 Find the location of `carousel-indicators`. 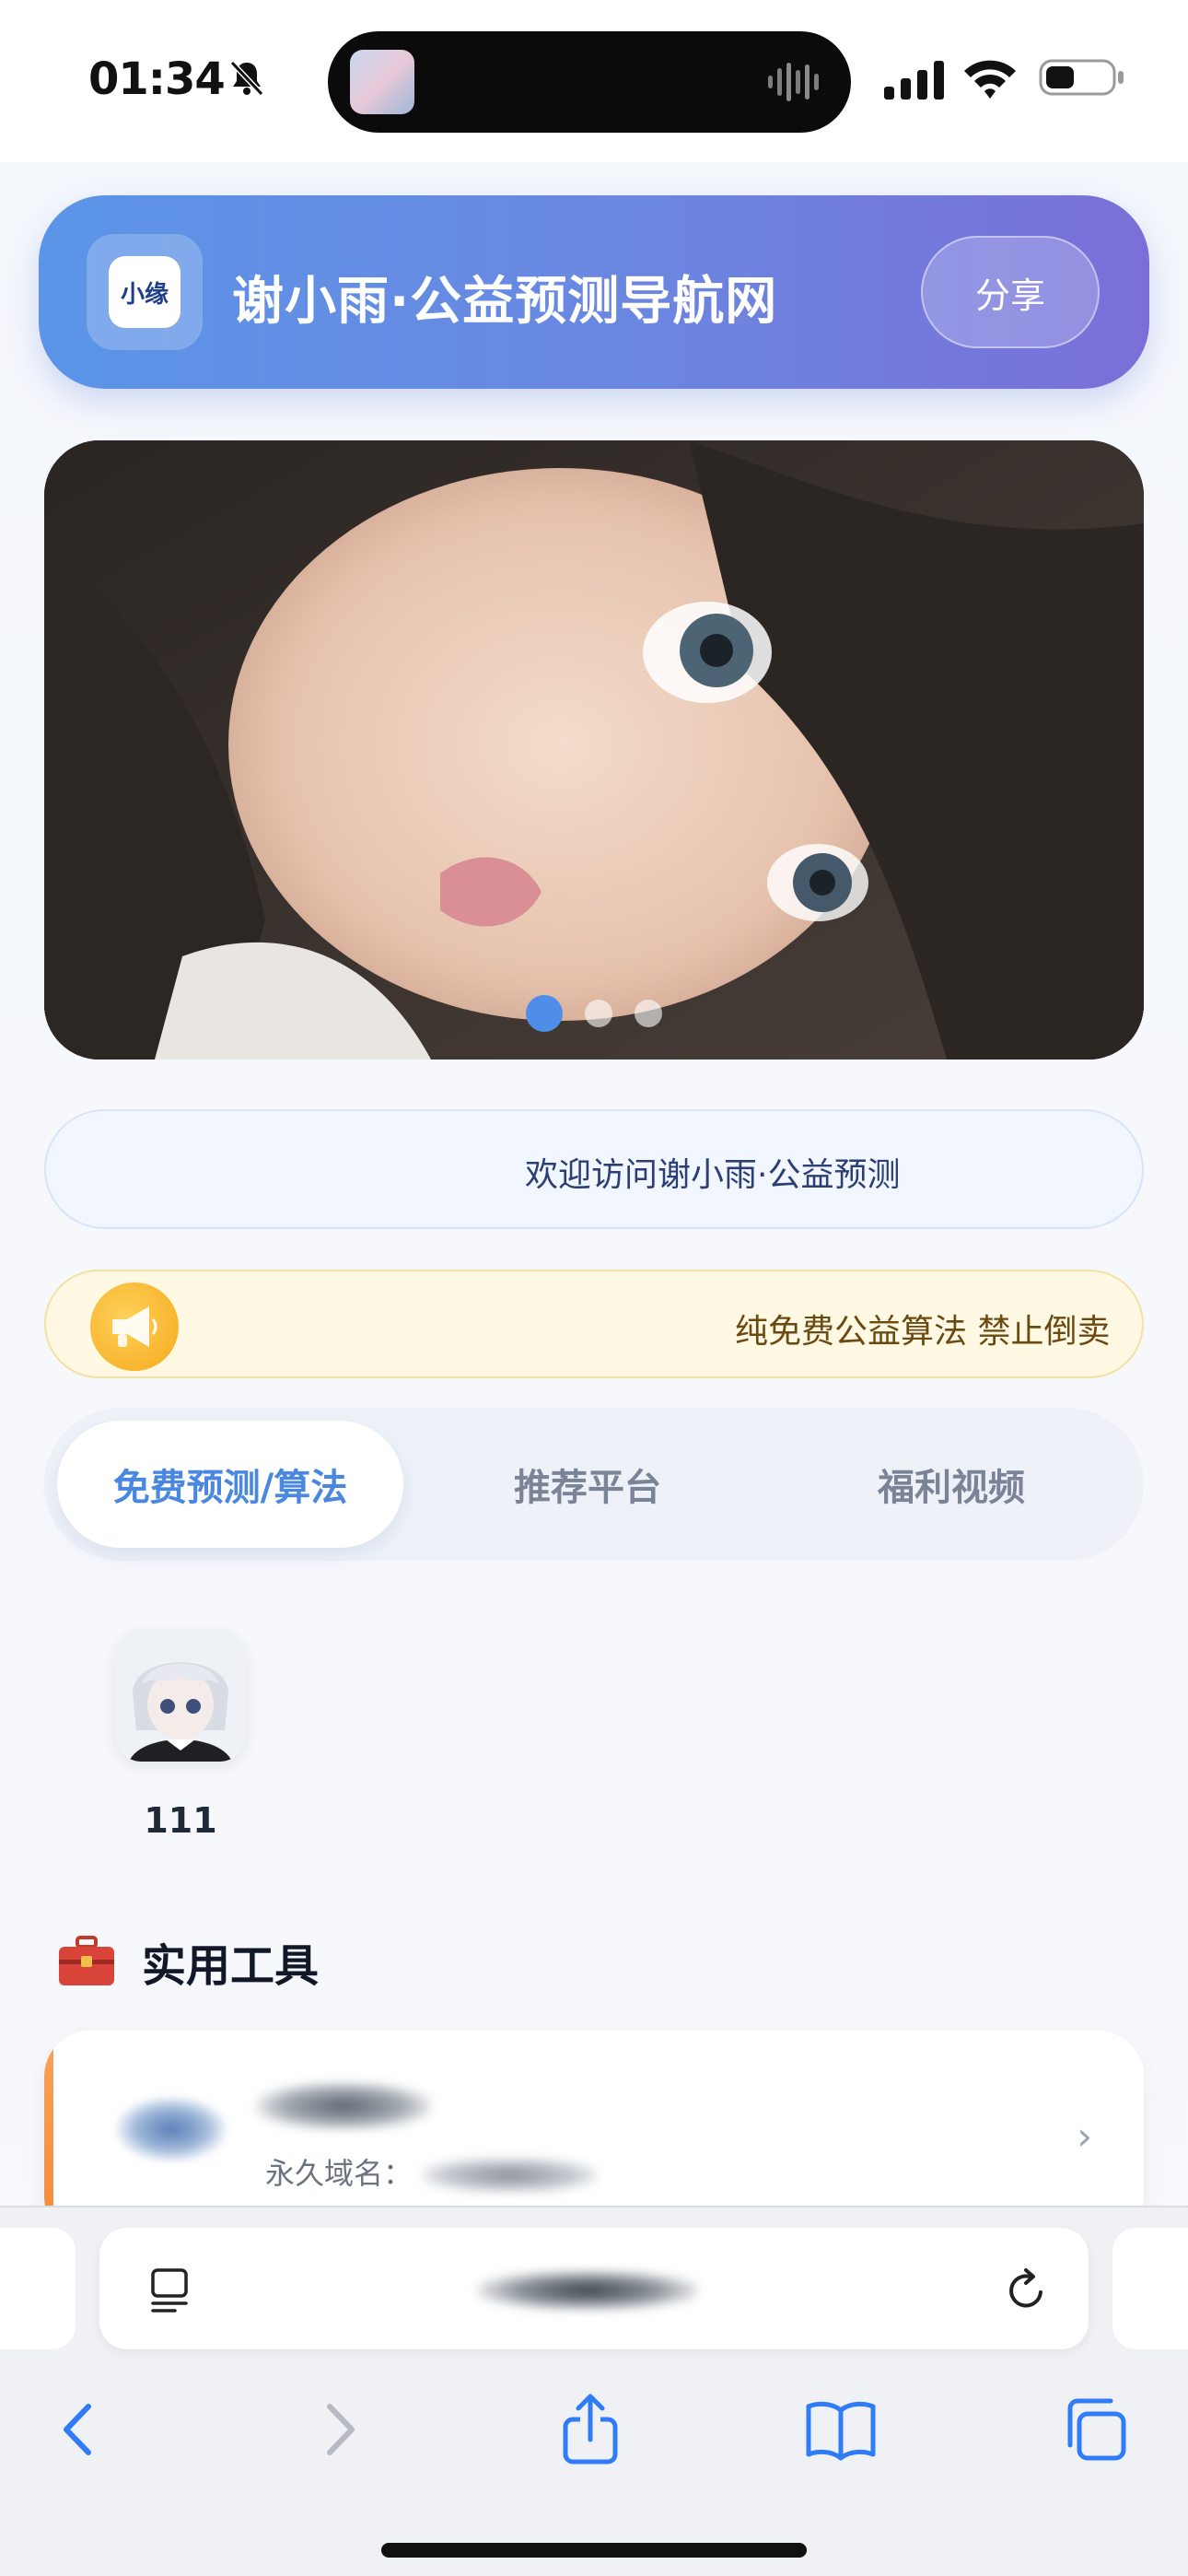

carousel-indicators is located at coordinates (594, 1013).